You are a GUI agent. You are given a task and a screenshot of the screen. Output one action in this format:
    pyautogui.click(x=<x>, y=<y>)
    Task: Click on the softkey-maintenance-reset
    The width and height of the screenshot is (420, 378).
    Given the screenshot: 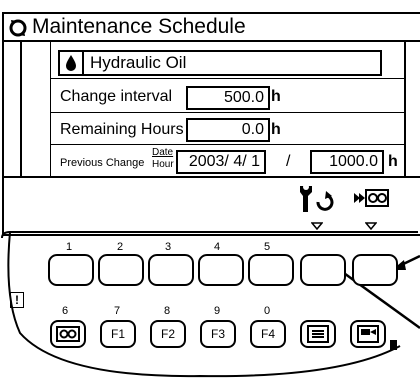 What is the action you would take?
    pyautogui.click(x=315, y=198)
    